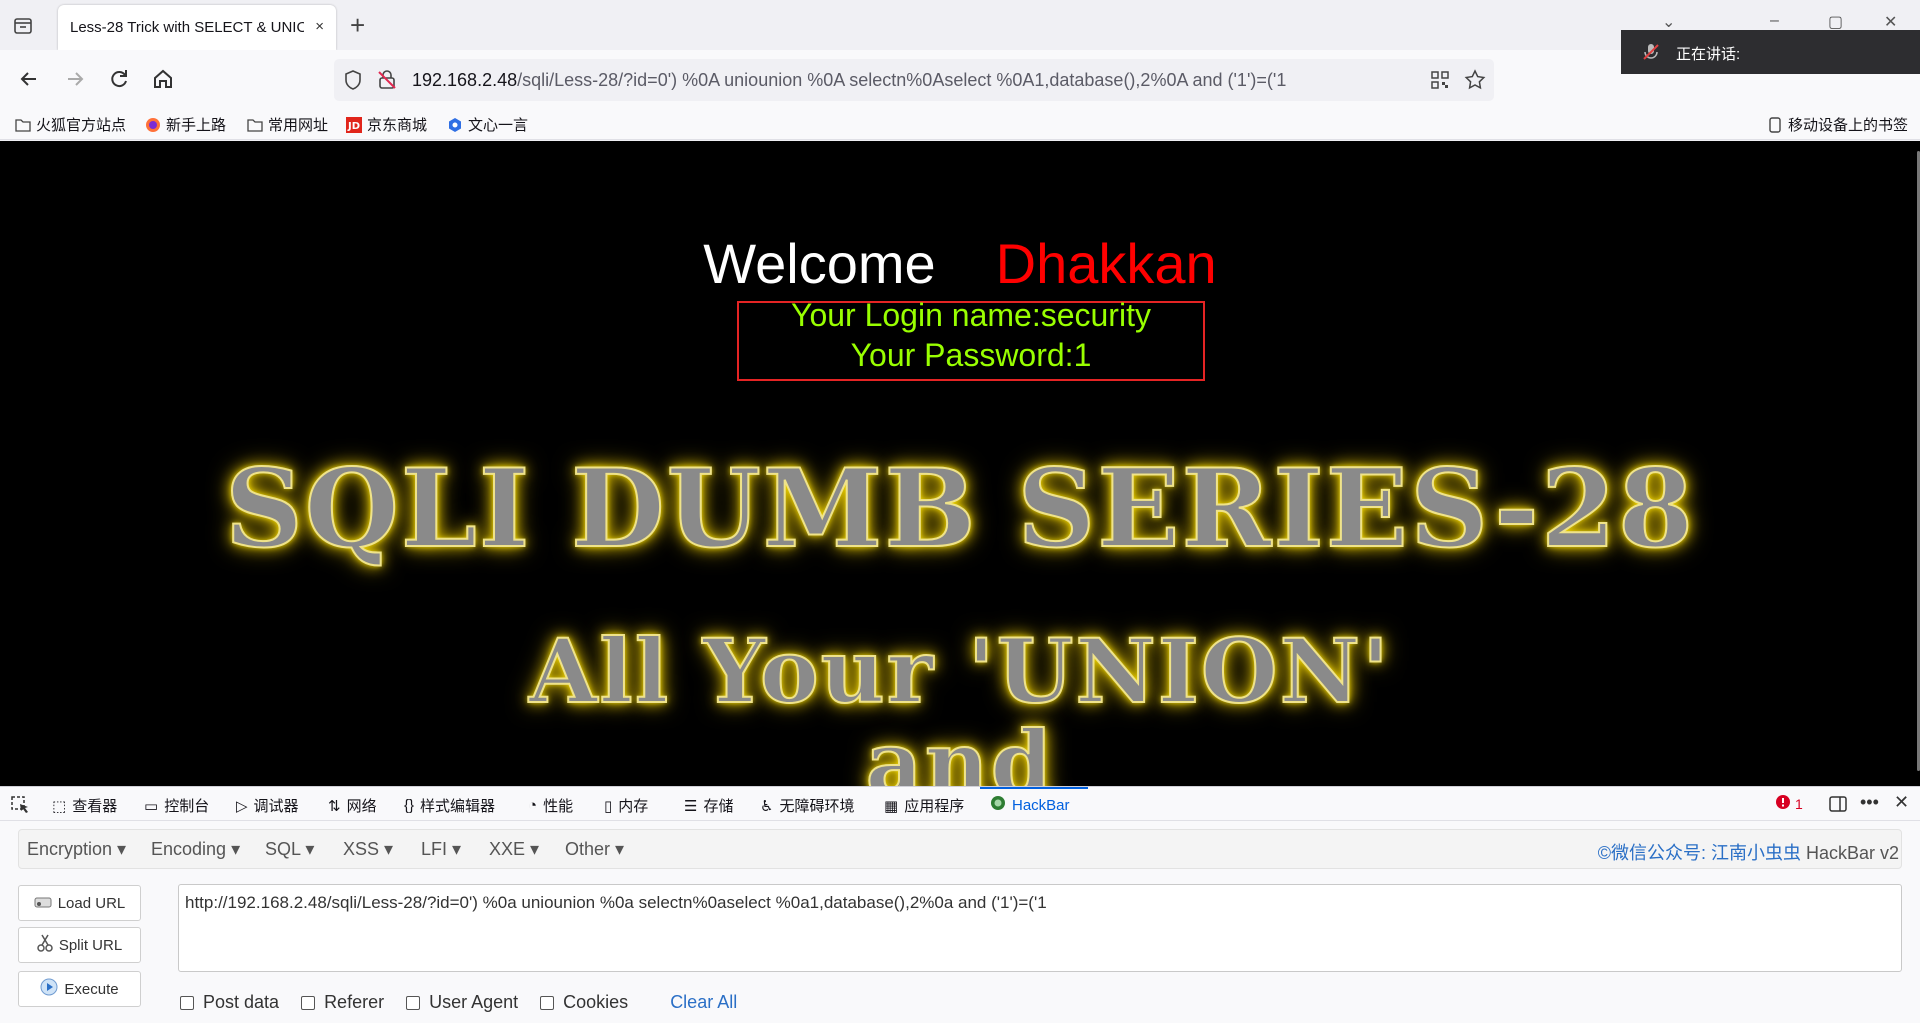  Describe the element at coordinates (441, 849) in the screenshot. I see `menu-lfi: LFI ▾` at that location.